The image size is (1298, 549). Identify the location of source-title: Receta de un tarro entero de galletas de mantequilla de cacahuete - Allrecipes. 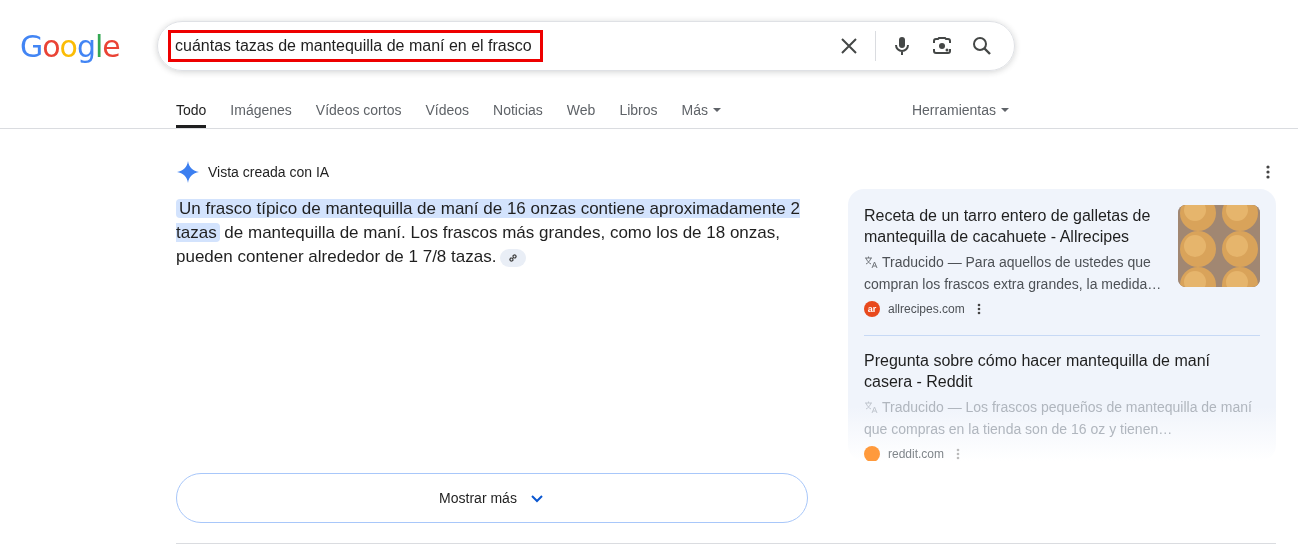
(1013, 226).